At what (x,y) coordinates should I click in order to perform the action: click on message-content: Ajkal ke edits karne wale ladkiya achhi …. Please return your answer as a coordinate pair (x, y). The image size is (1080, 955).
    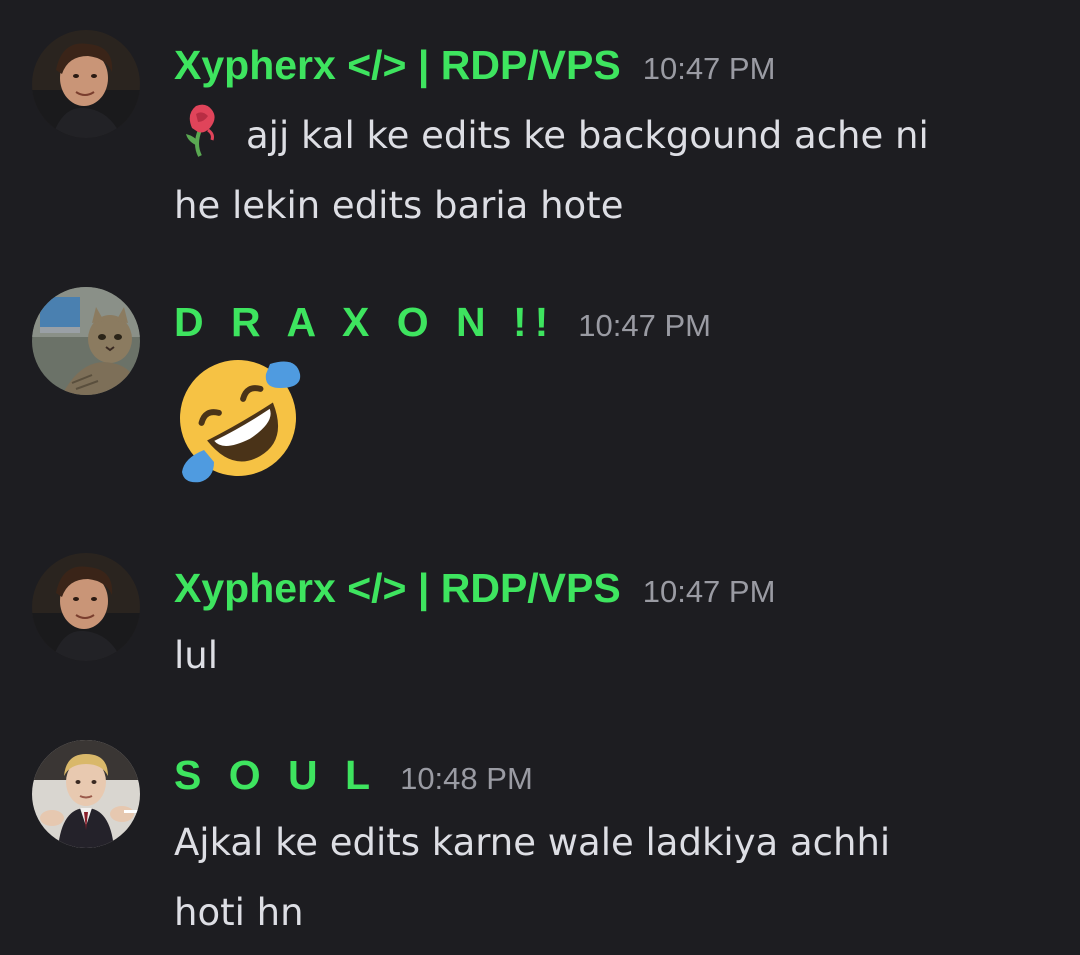
    Looking at the image, I should click on (614, 878).